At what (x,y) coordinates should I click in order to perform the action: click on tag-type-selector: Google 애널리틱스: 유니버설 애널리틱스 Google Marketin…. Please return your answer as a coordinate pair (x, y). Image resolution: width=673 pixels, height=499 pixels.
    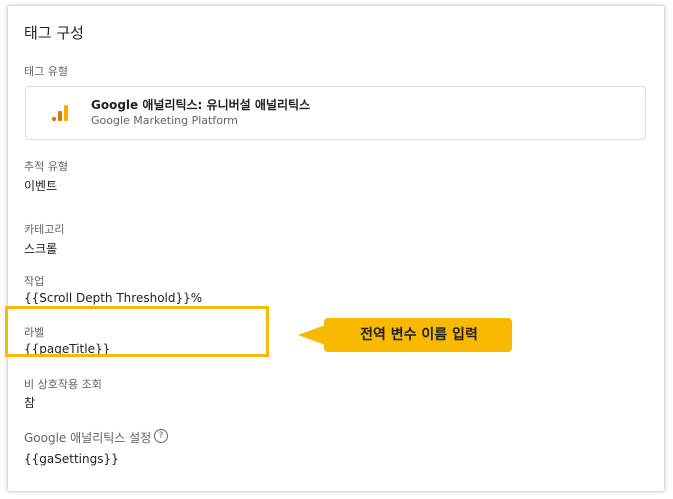
    Looking at the image, I should click on (335, 113).